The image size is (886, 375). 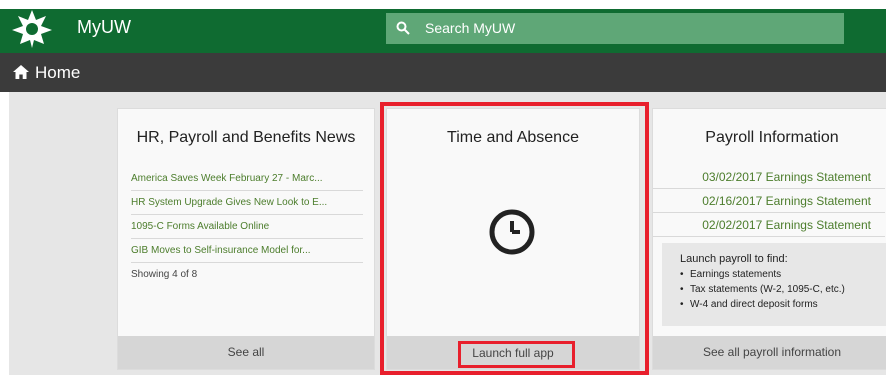 I want to click on news-count: Showing 4 of 8, so click(x=164, y=274).